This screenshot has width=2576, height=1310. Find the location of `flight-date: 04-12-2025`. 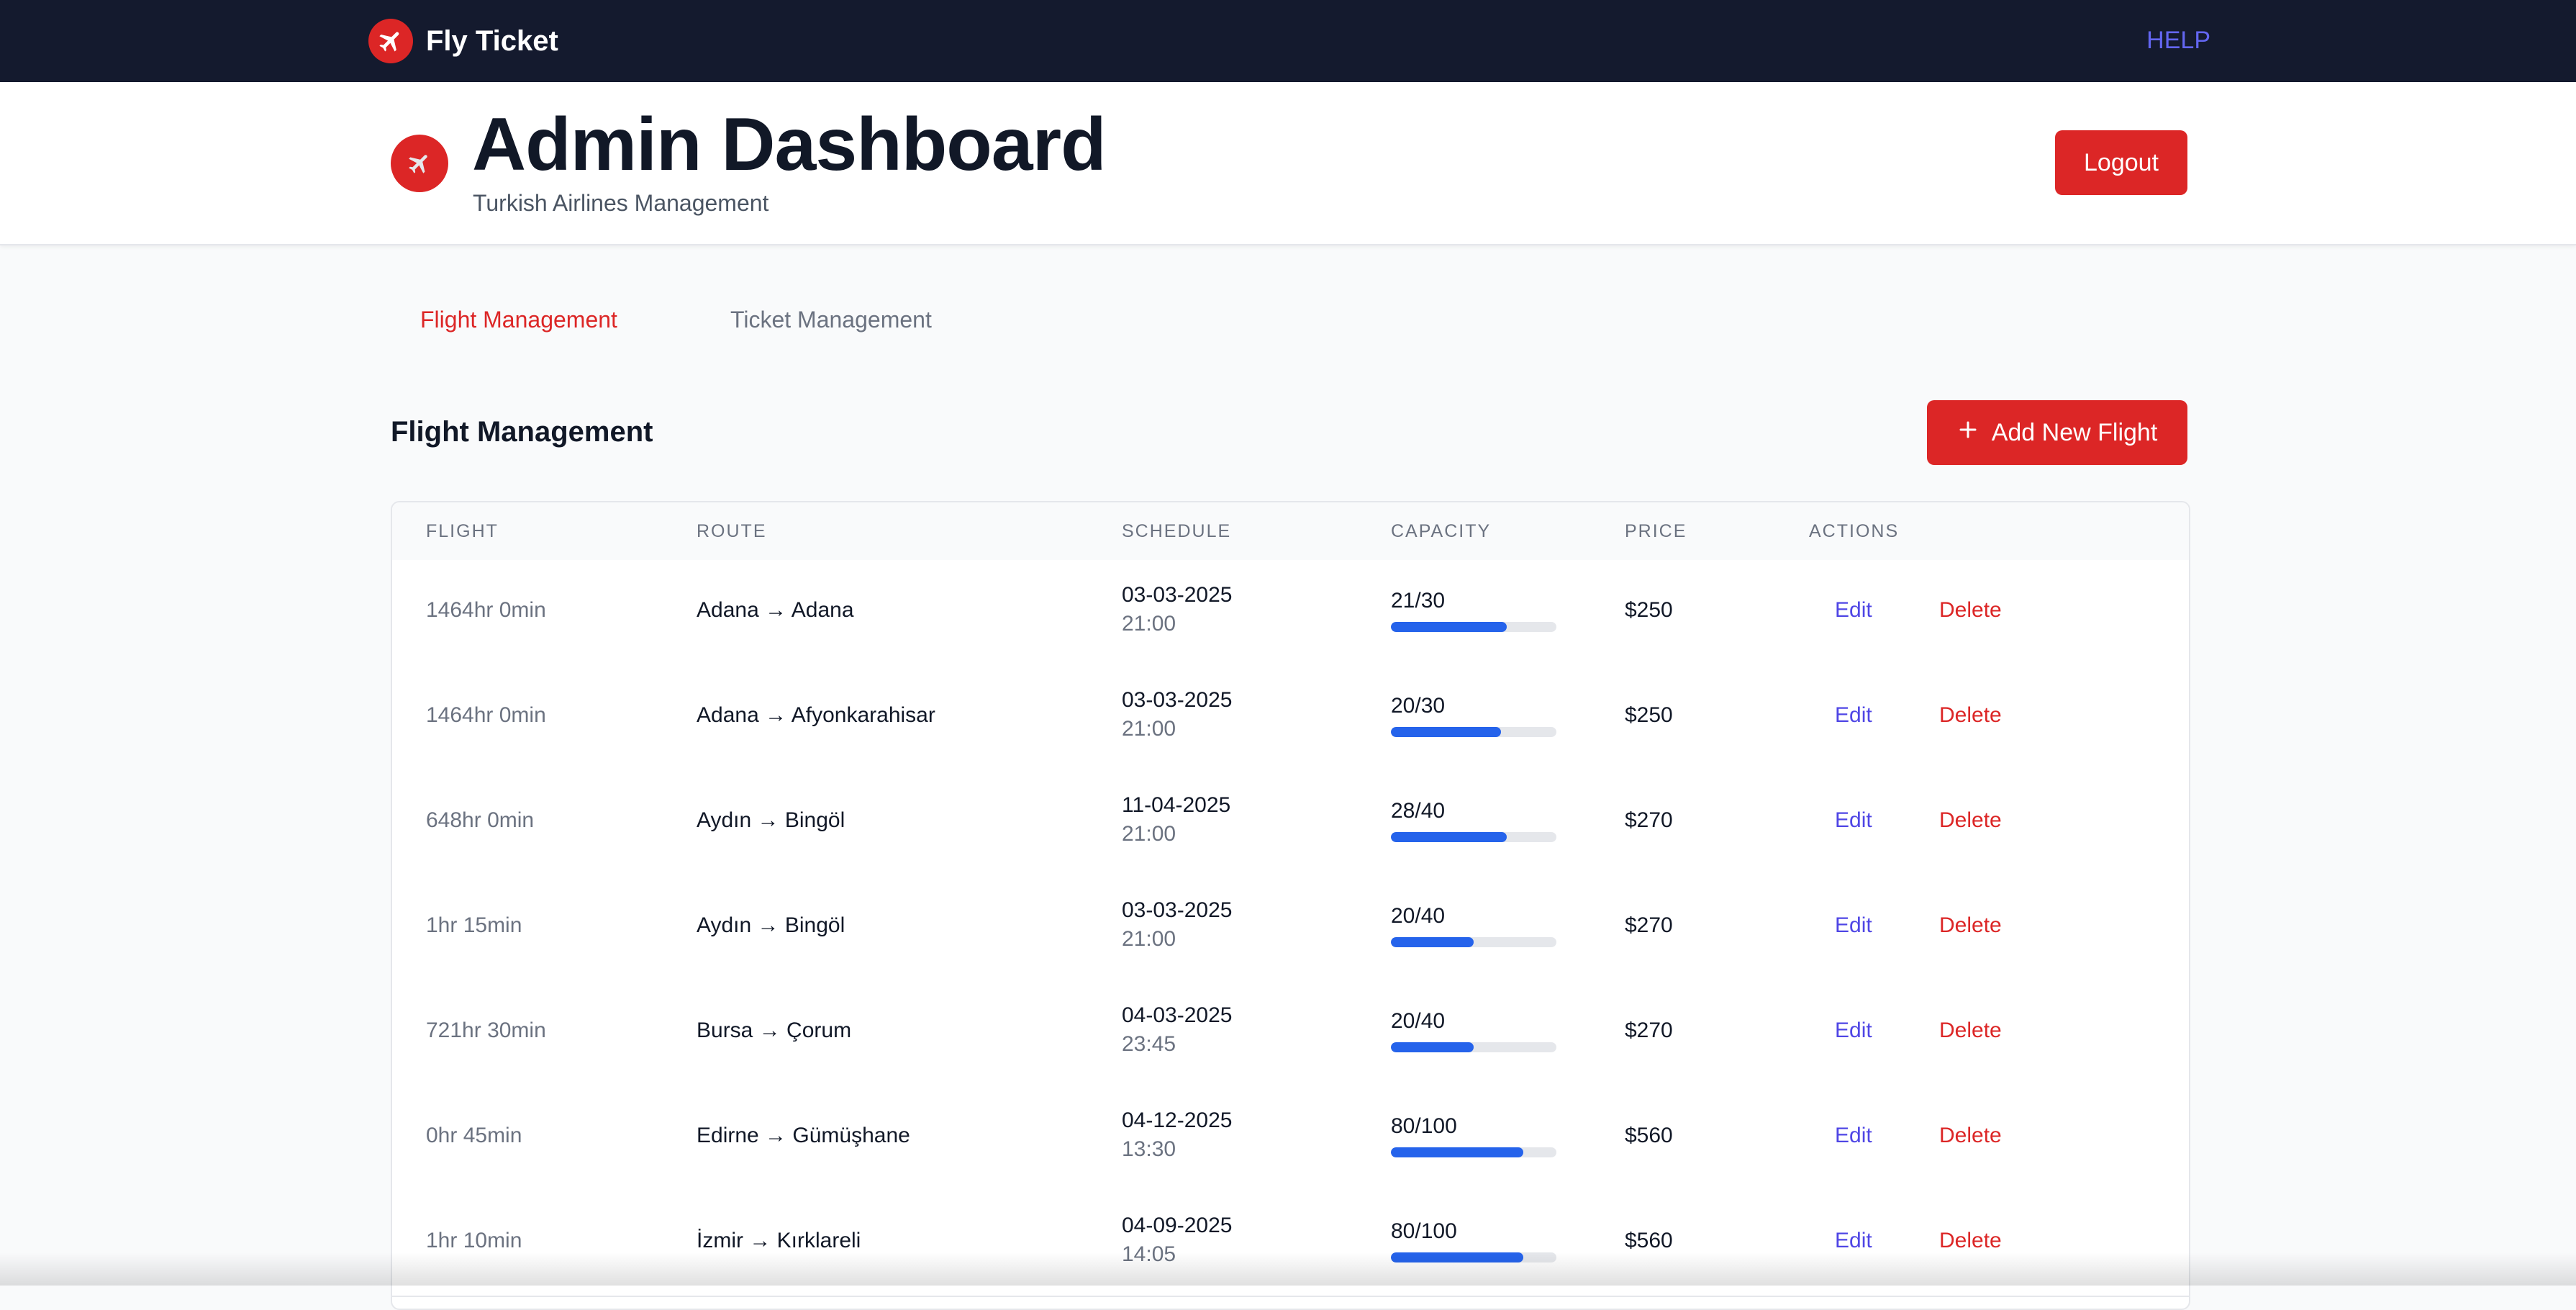

flight-date: 04-12-2025 is located at coordinates (1177, 1120).